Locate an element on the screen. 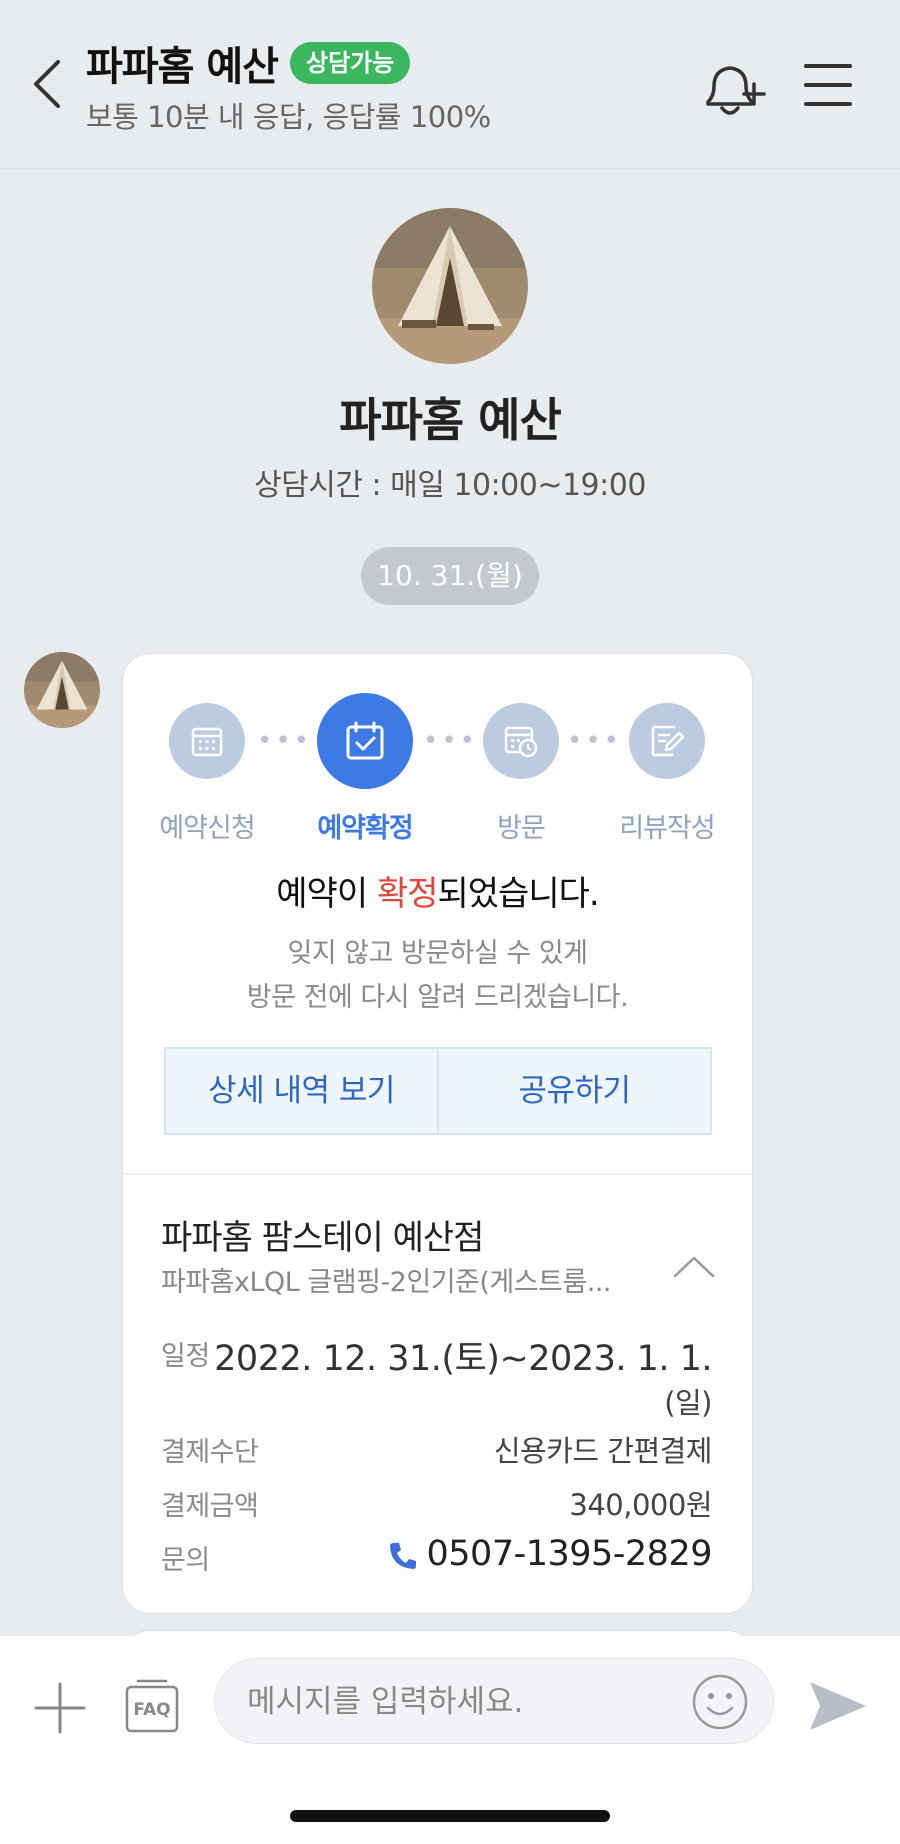 The image size is (900, 1844). send-icon is located at coordinates (838, 1706).